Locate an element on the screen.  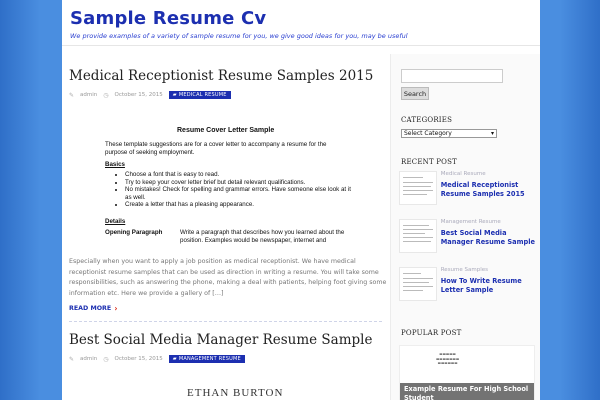
category-badge: ▰ MANAGEMENT RESUME is located at coordinates (206, 359).